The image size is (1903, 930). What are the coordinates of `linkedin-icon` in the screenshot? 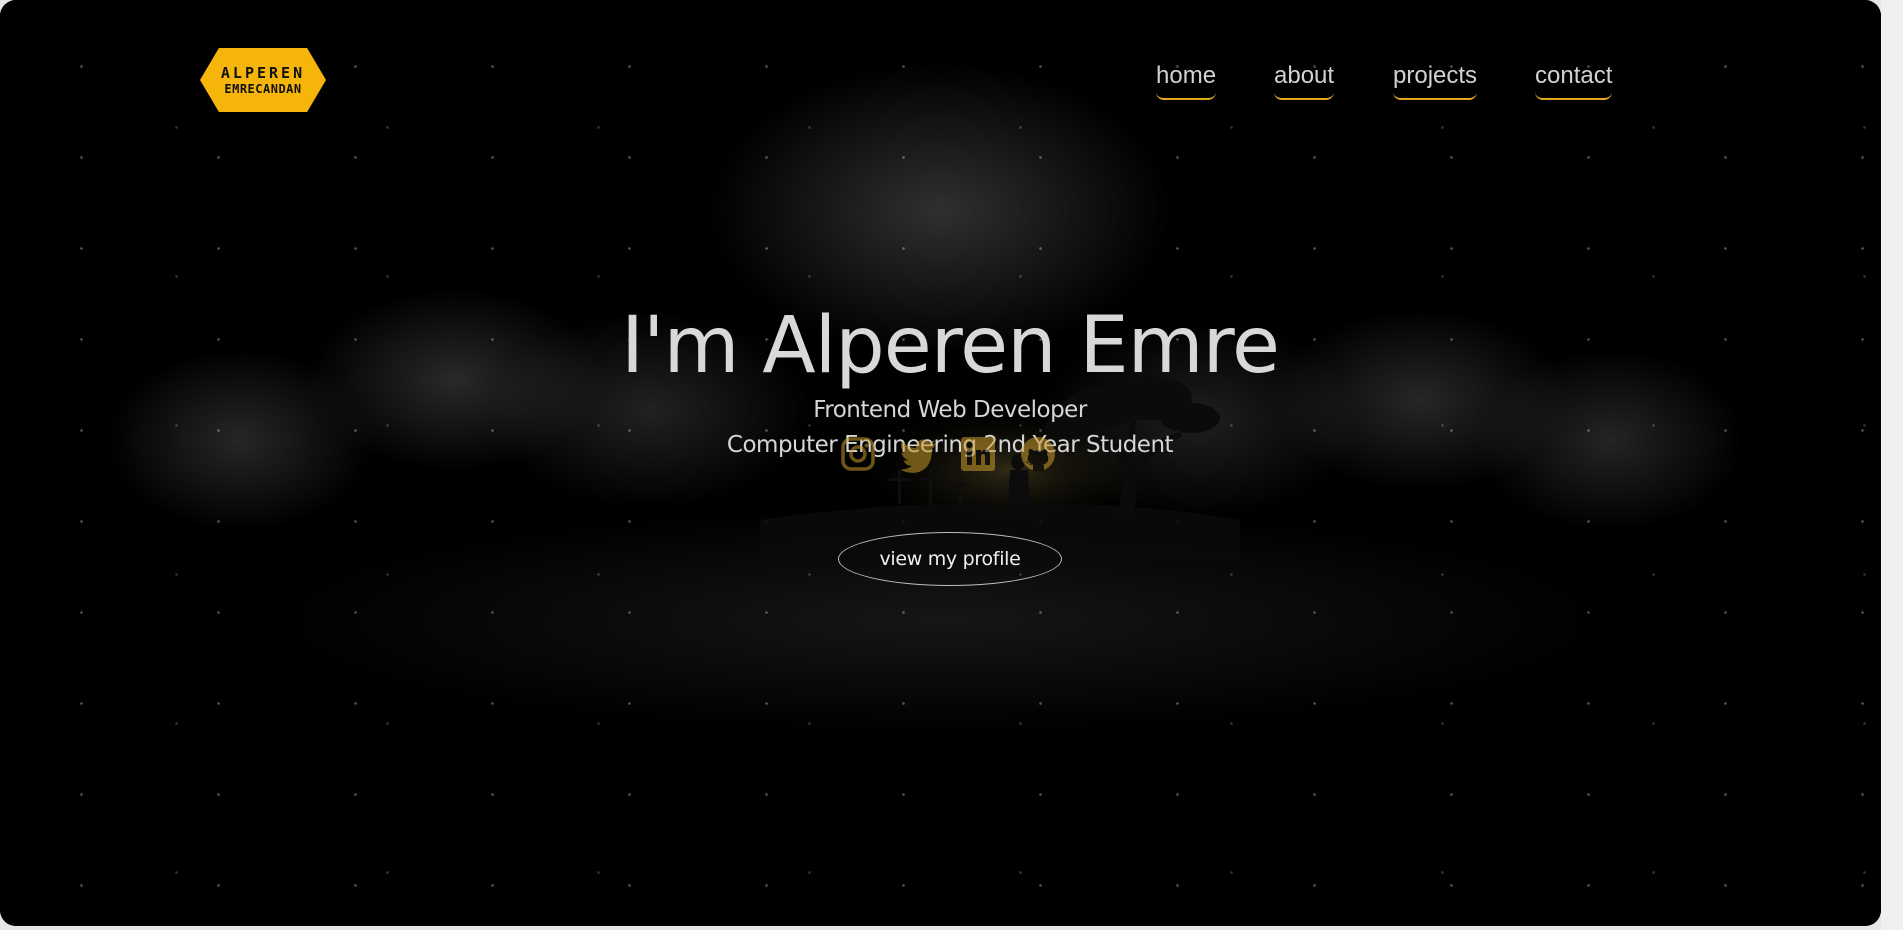 It's located at (978, 454).